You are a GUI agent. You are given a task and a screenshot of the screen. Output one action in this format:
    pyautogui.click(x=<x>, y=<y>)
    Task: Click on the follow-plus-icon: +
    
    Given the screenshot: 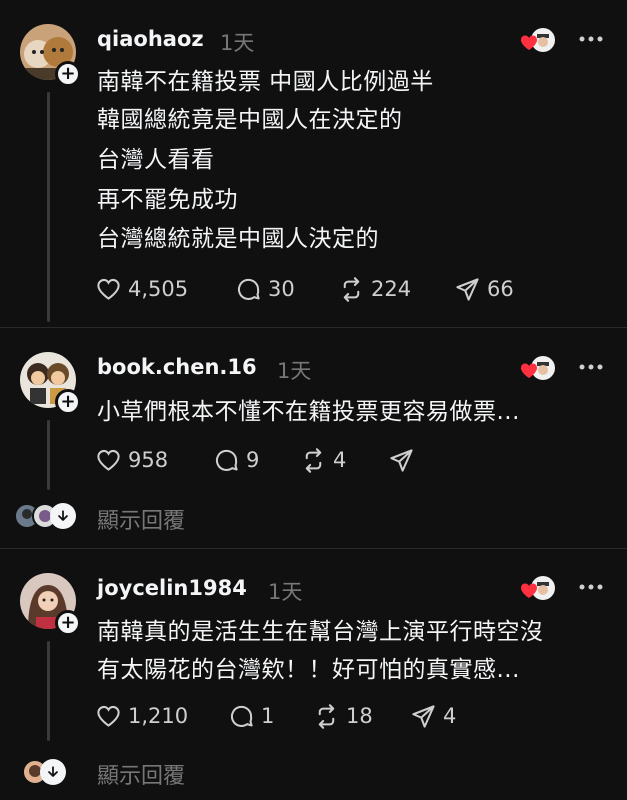 What is the action you would take?
    pyautogui.click(x=68, y=623)
    